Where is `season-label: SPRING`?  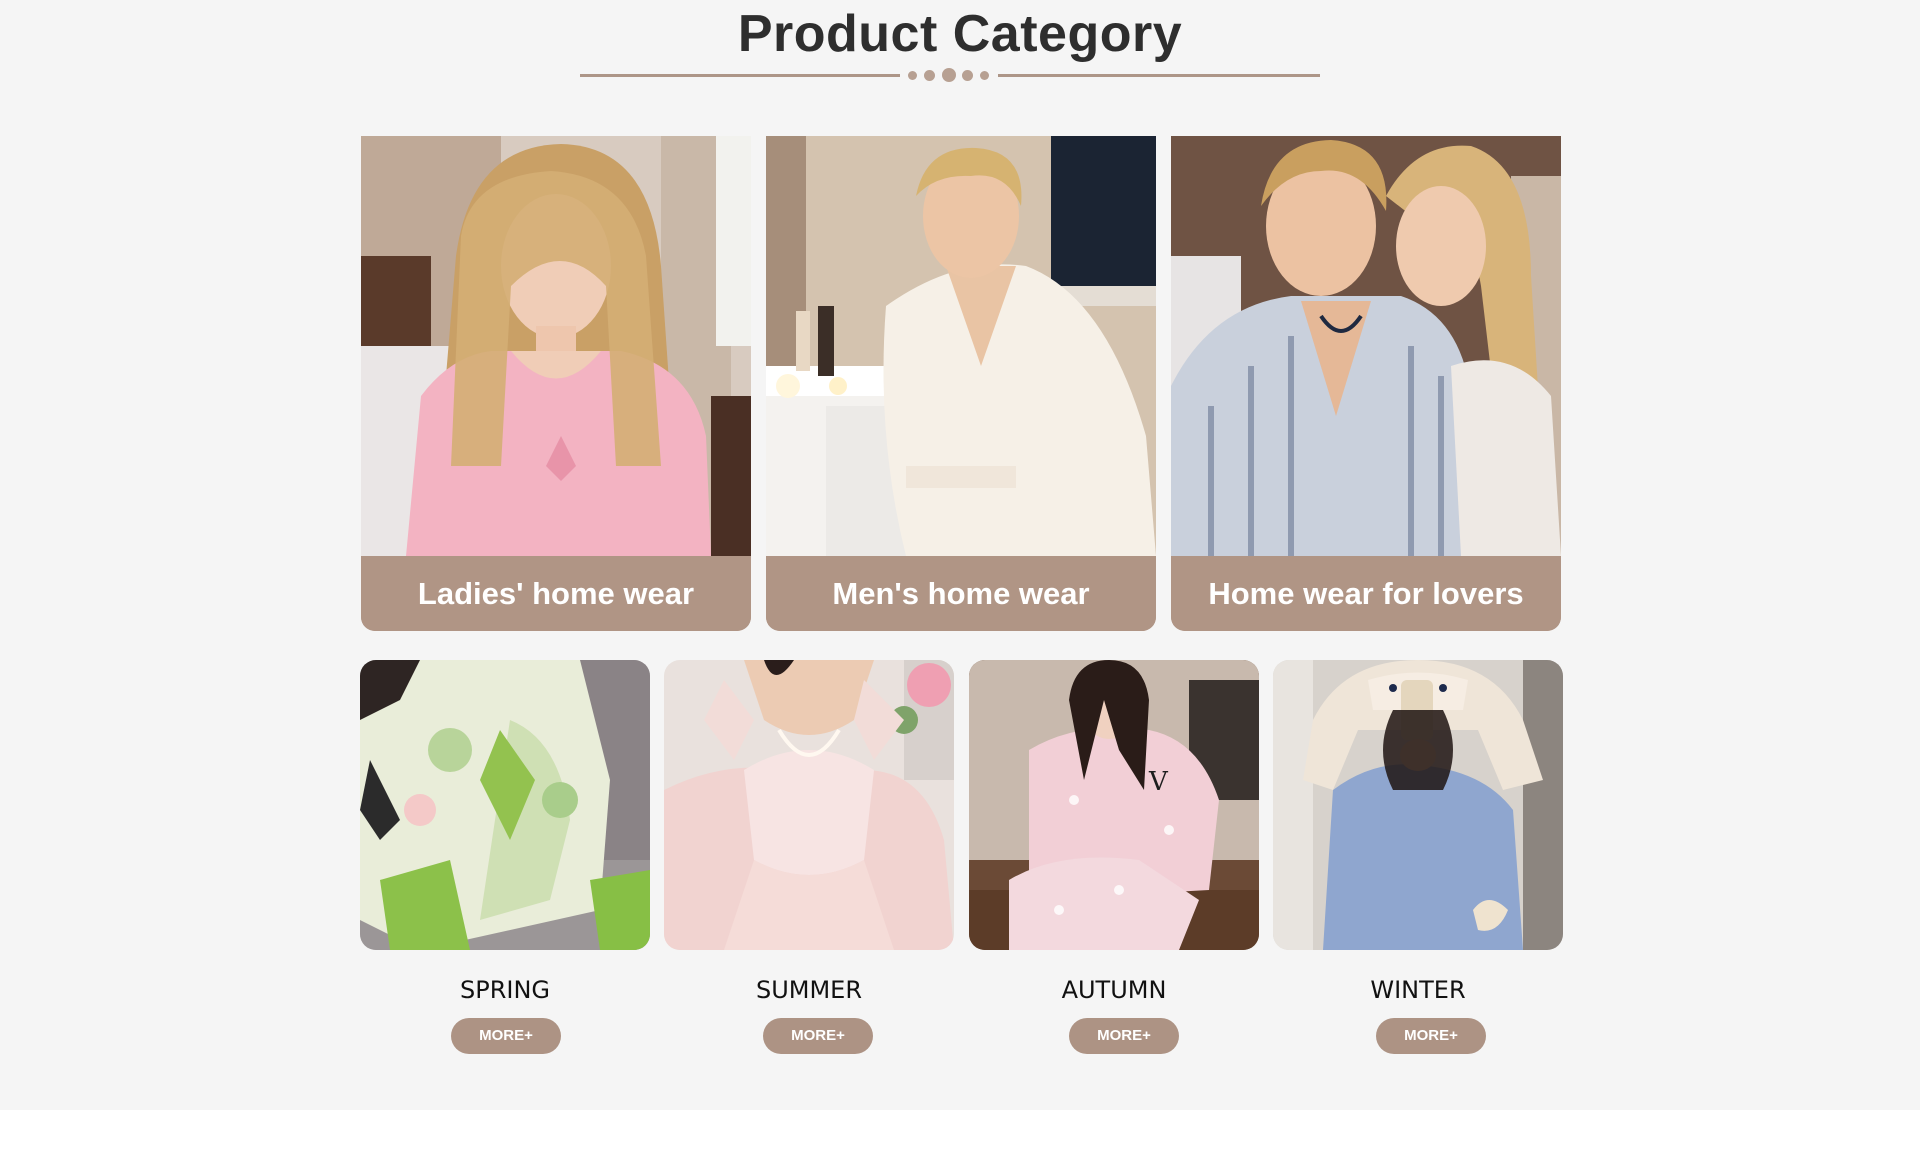
season-label: SPRING is located at coordinates (504, 990).